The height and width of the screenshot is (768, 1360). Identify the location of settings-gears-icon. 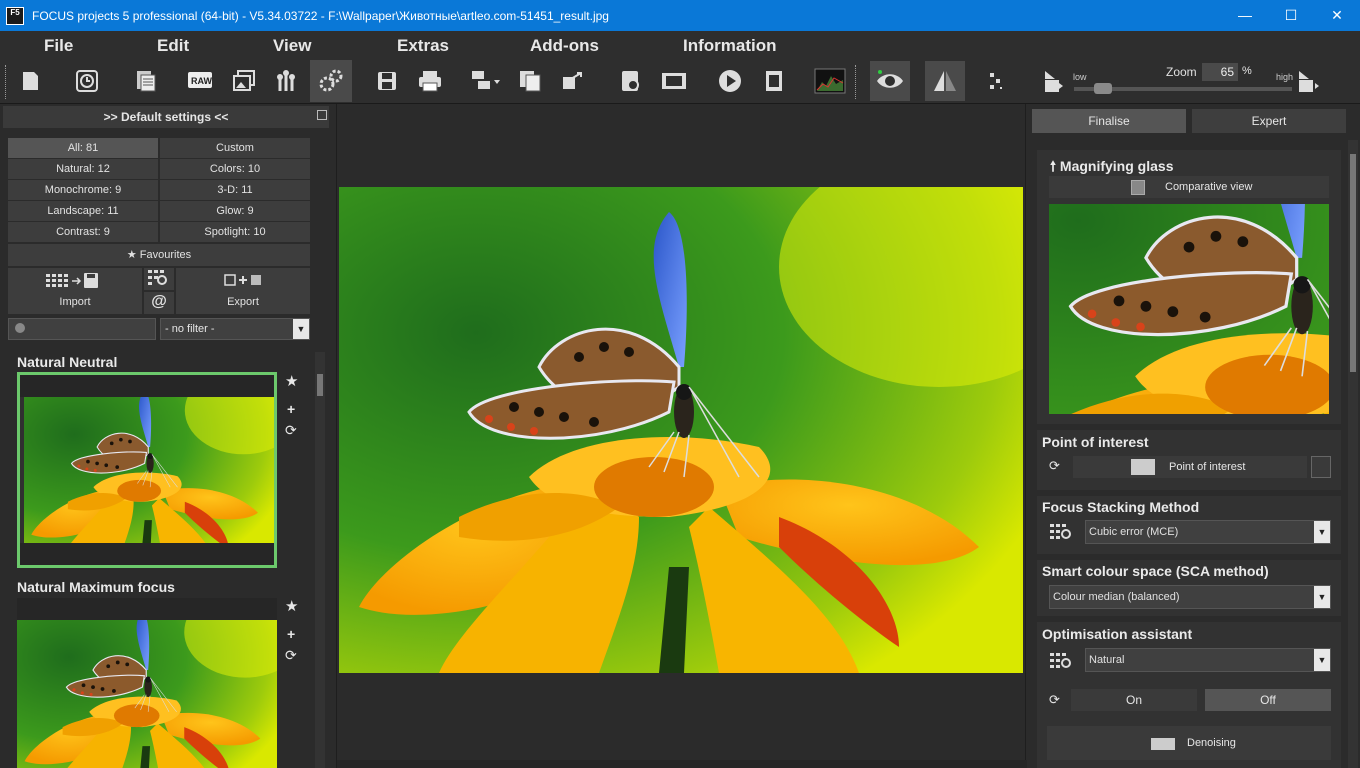
(331, 81).